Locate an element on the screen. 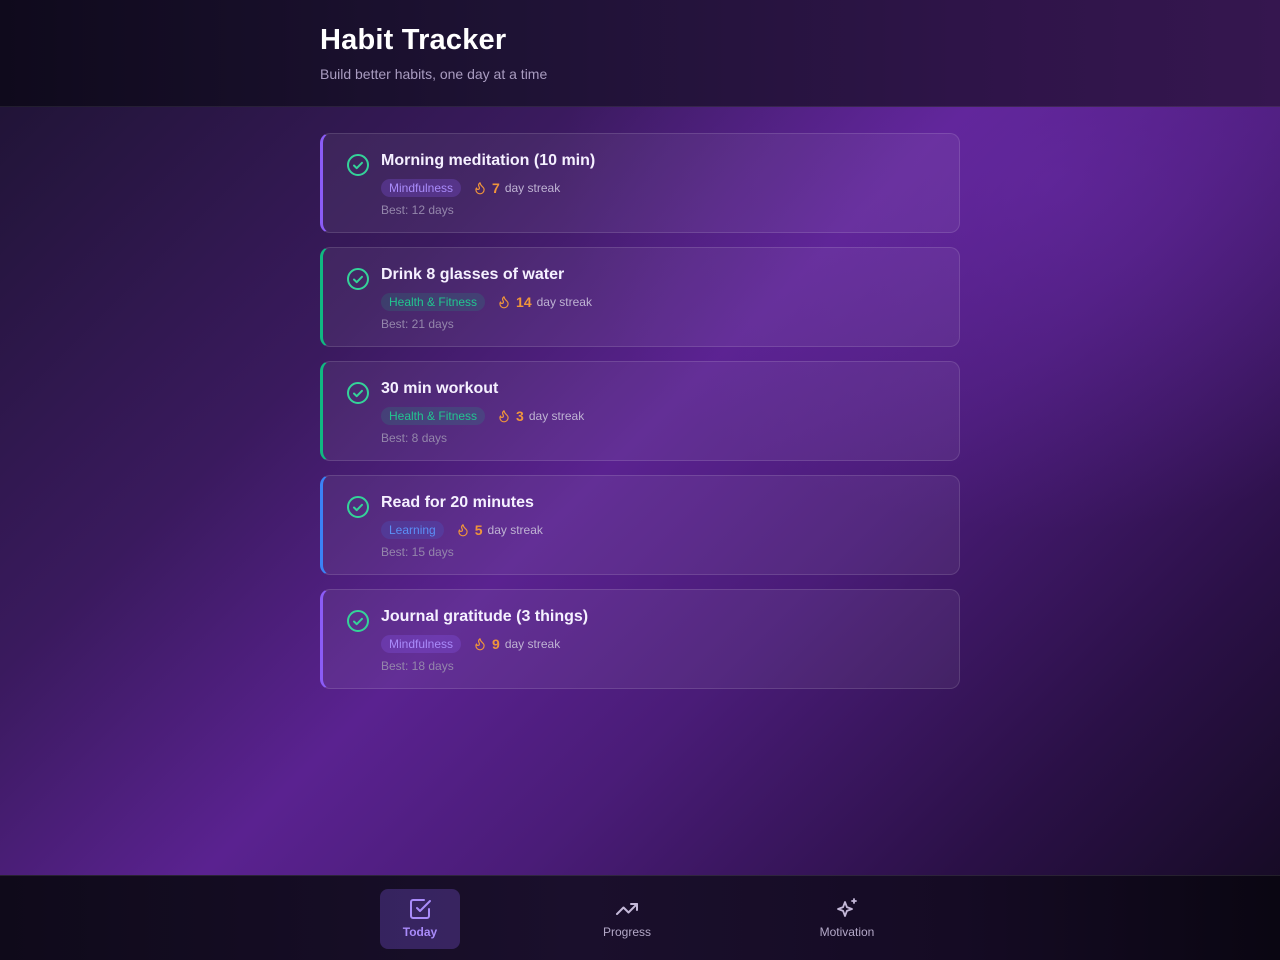 The width and height of the screenshot is (1280, 960). nav-label: Progress is located at coordinates (627, 932).